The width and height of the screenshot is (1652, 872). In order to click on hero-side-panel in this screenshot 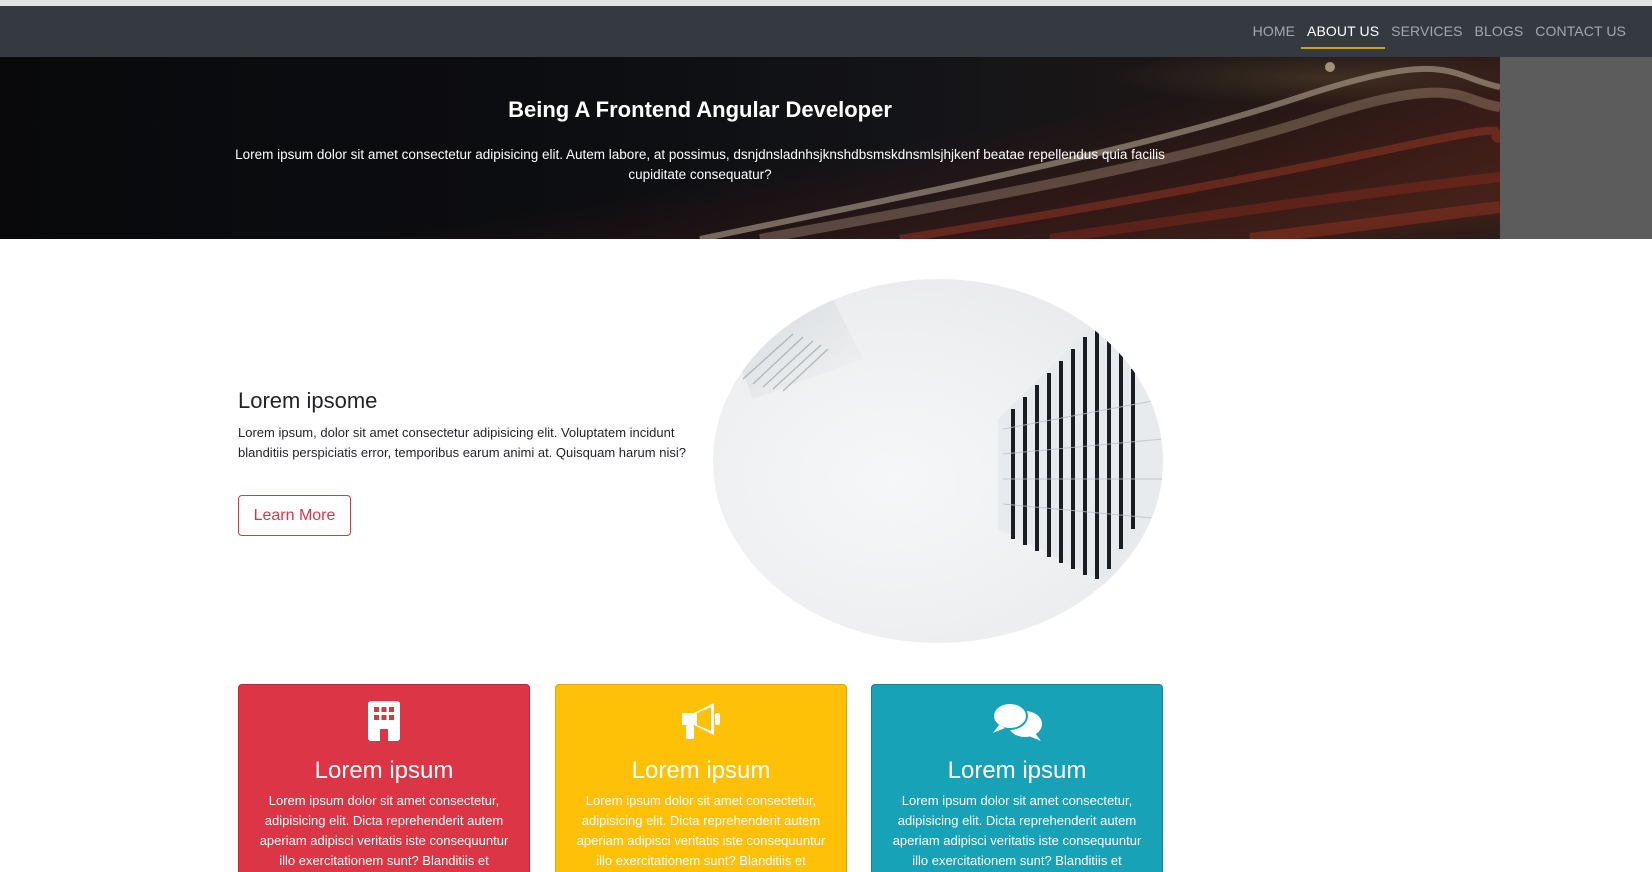, I will do `click(1576, 148)`.